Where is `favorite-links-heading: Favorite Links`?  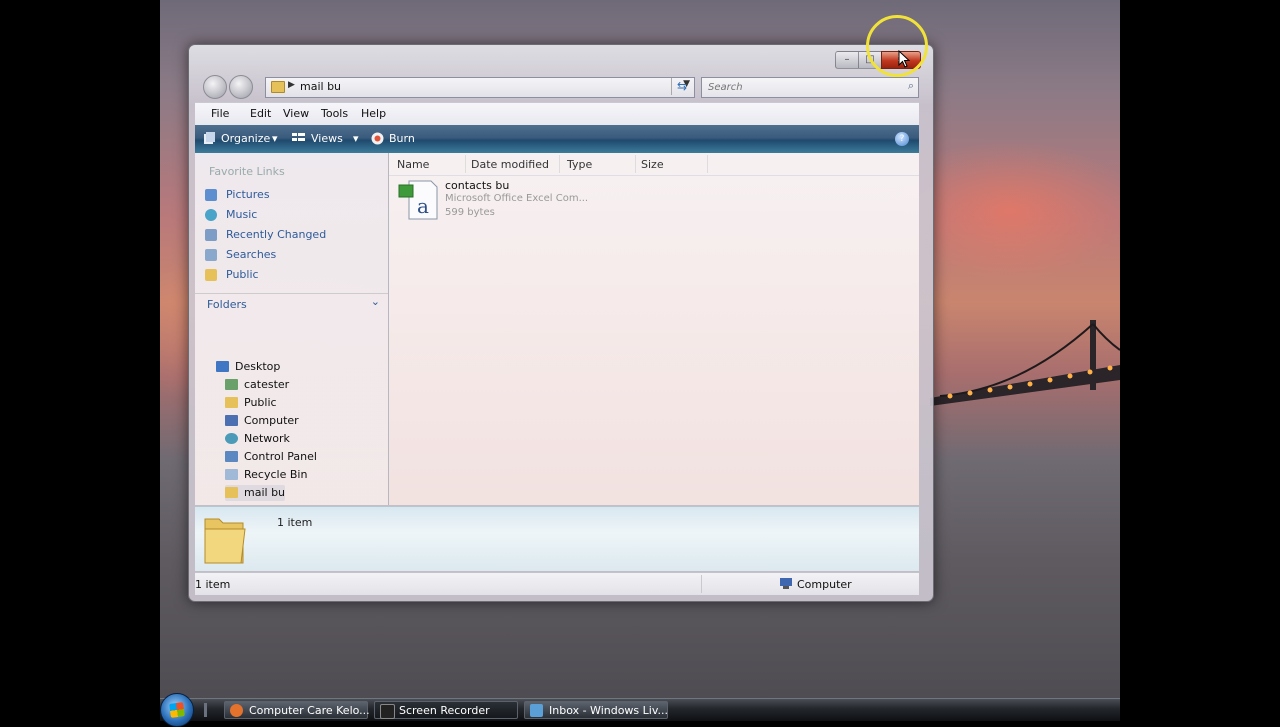
favorite-links-heading: Favorite Links is located at coordinates (247, 171).